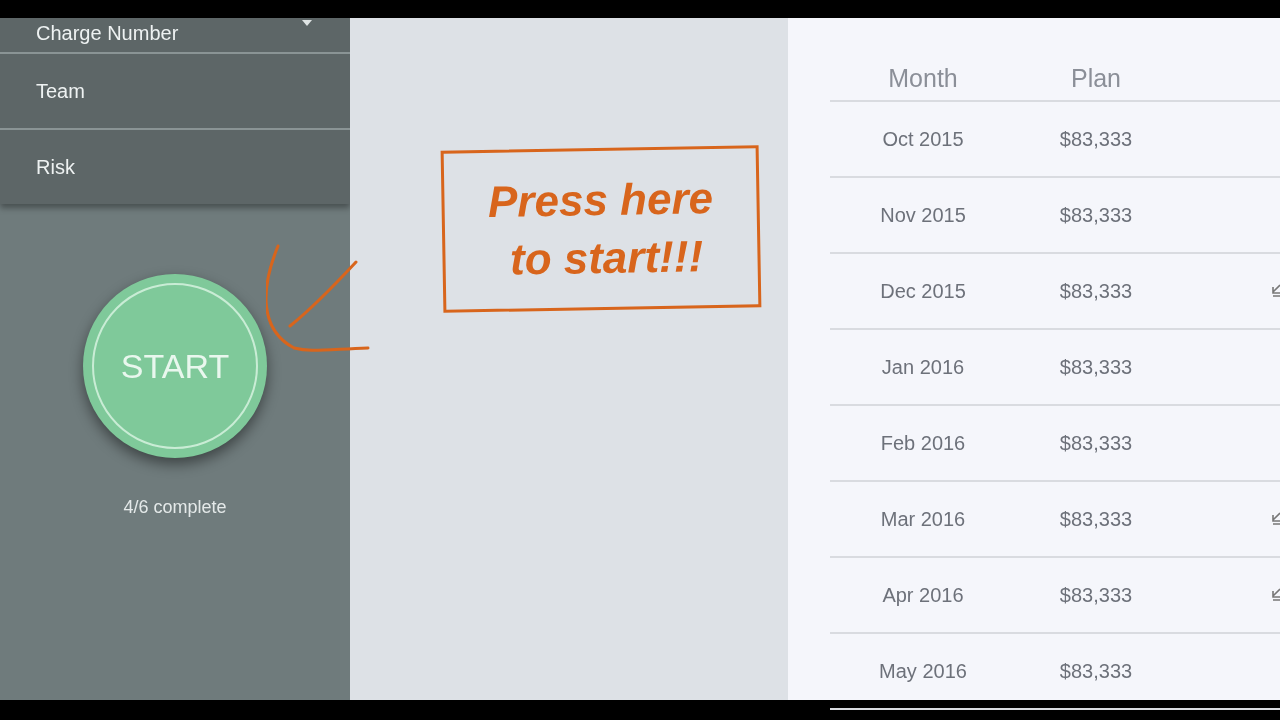 The image size is (1280, 720). What do you see at coordinates (923, 671) in the screenshot?
I see `table-cell-text: May 2016` at bounding box center [923, 671].